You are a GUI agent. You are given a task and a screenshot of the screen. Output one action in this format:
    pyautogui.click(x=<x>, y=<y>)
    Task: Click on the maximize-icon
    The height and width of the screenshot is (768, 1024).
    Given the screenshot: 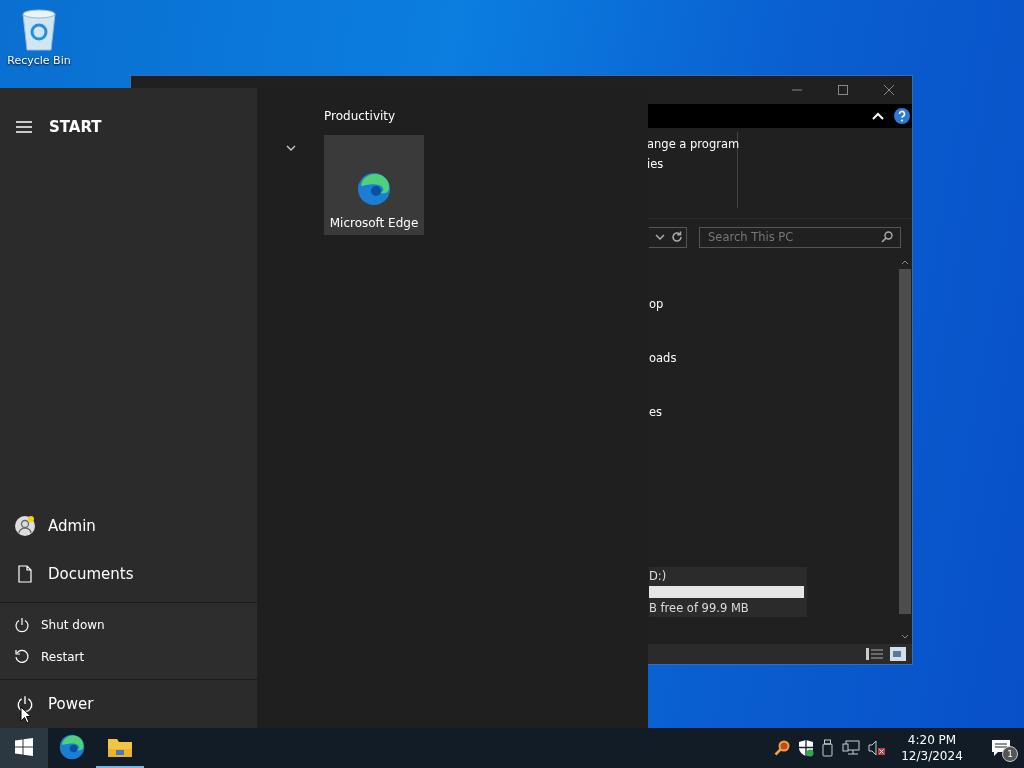 What is the action you would take?
    pyautogui.click(x=843, y=90)
    